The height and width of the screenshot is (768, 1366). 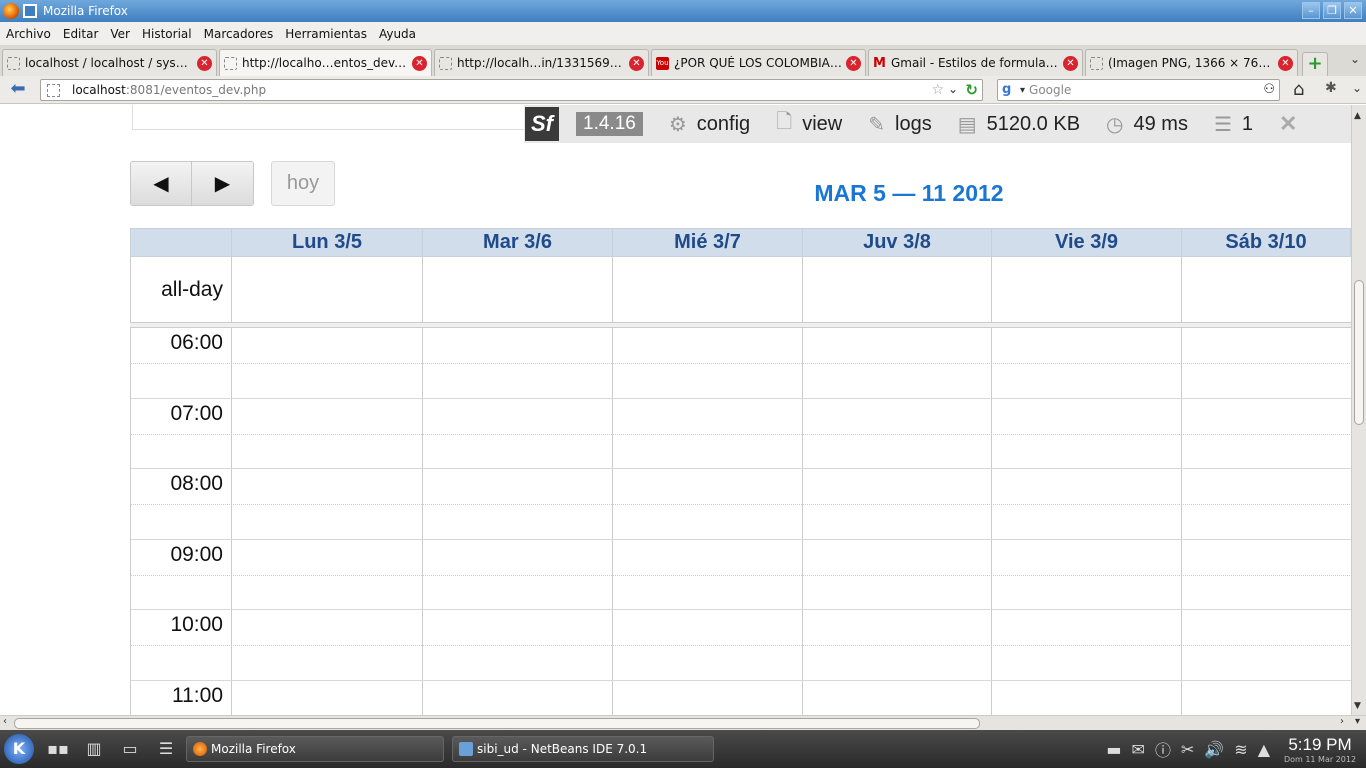 I want to click on menu-historial: Historial, so click(x=167, y=34).